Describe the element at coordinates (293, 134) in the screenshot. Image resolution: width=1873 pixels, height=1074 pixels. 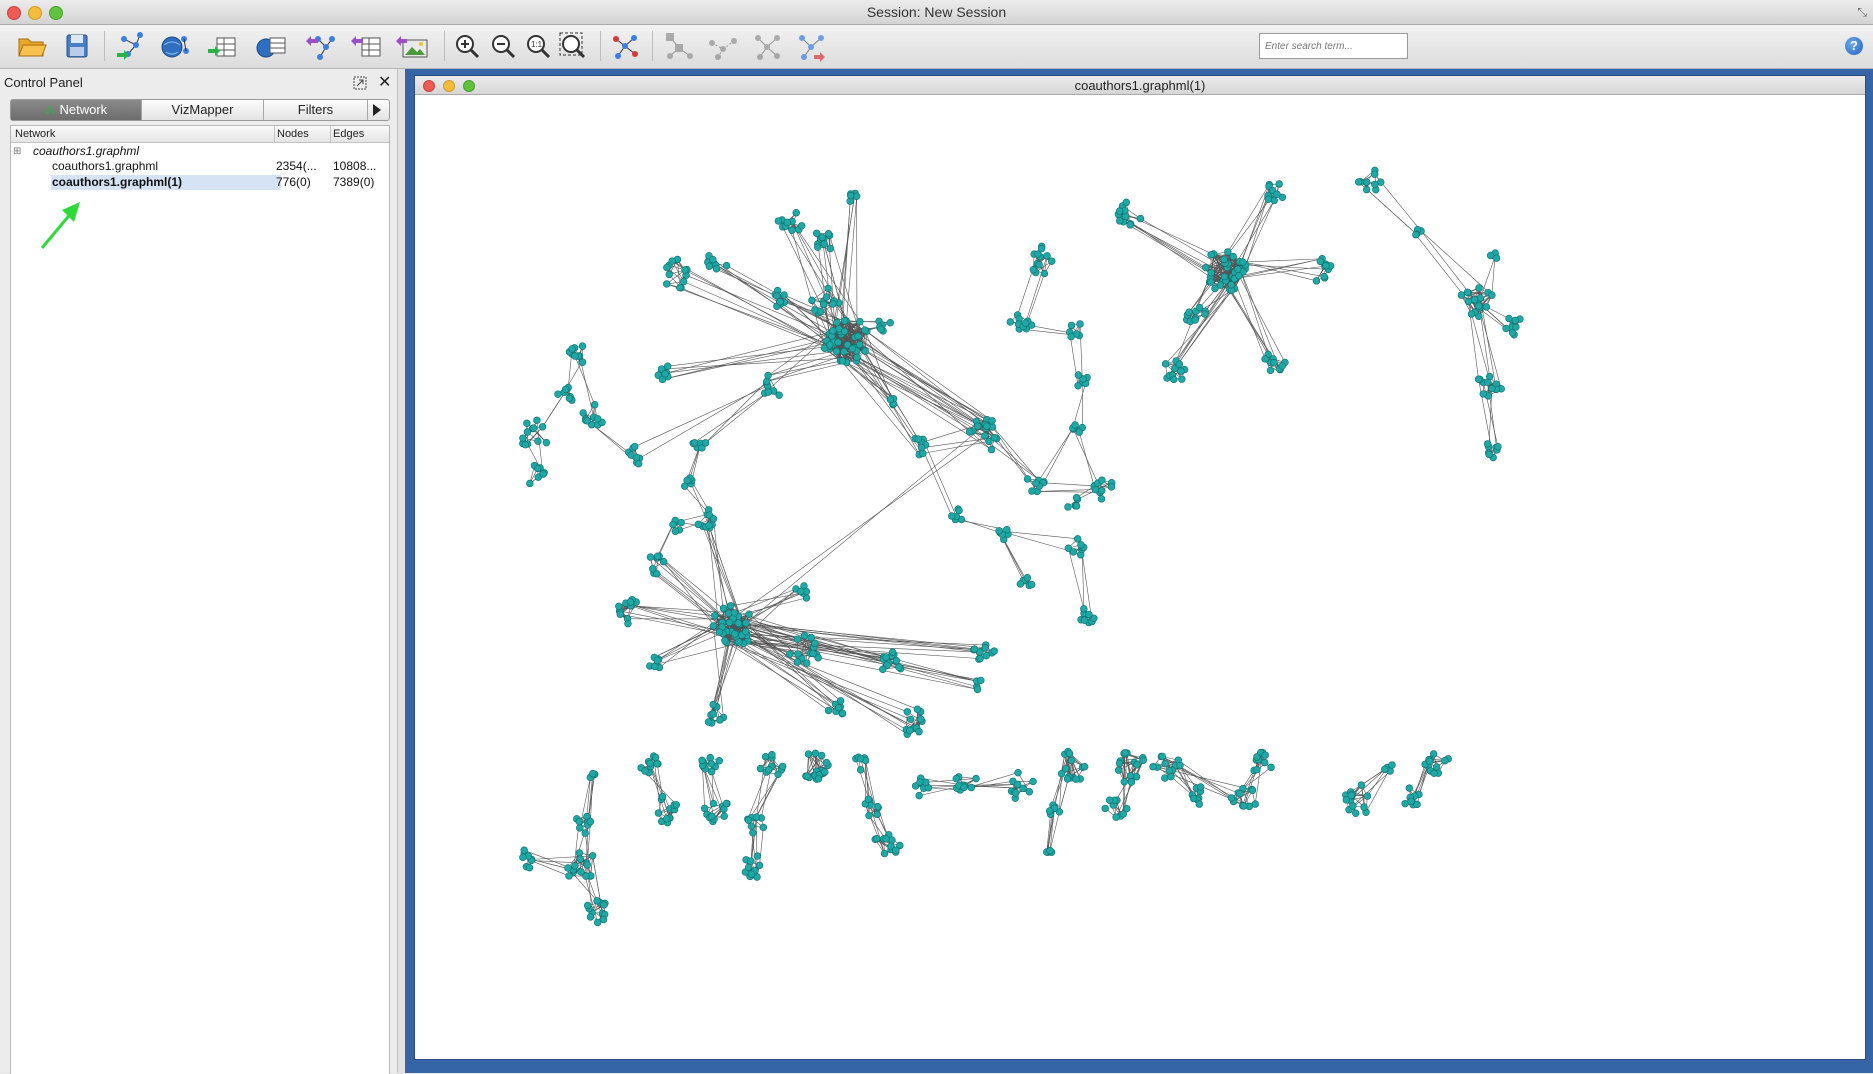
I see `column-header-nodes: Nodes` at that location.